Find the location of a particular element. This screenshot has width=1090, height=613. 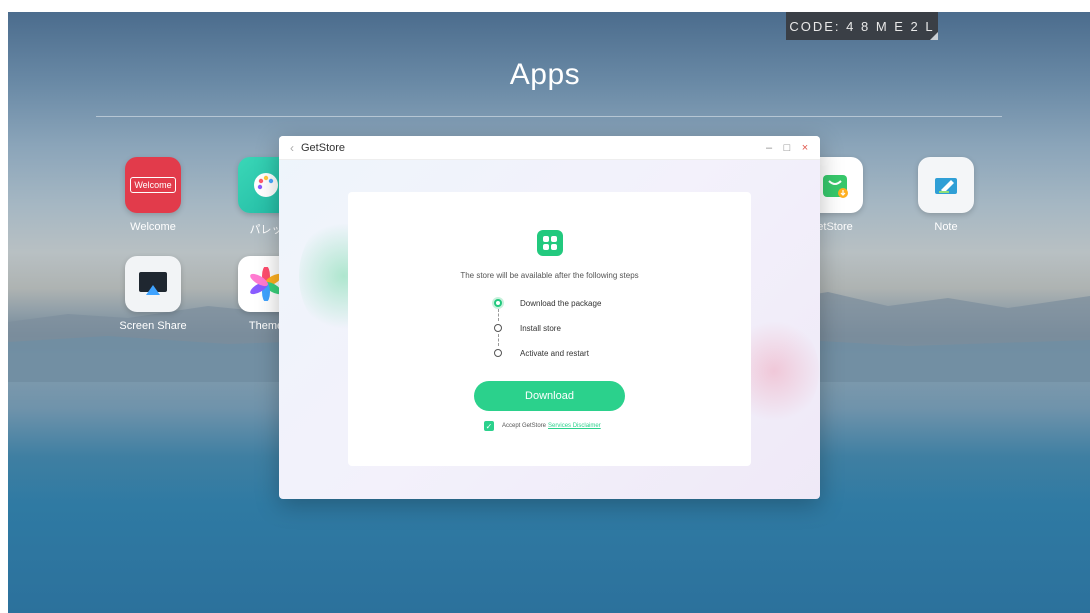

note-icon is located at coordinates (946, 185).